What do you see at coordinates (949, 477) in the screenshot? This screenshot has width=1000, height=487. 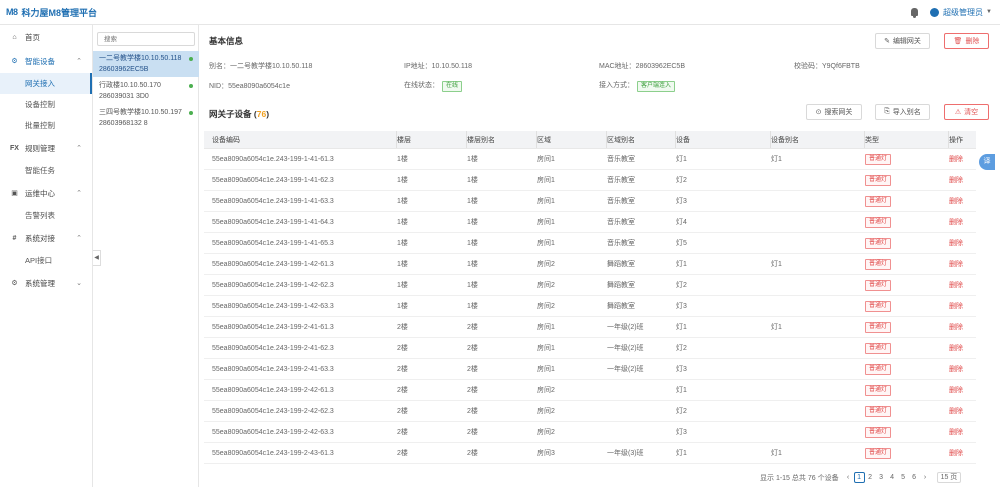 I see `page-size-select: 15 页` at bounding box center [949, 477].